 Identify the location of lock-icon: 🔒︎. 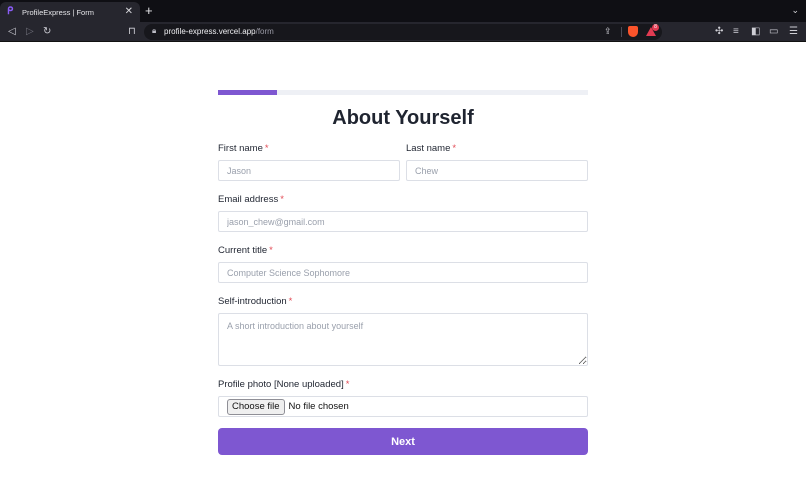
(154, 30).